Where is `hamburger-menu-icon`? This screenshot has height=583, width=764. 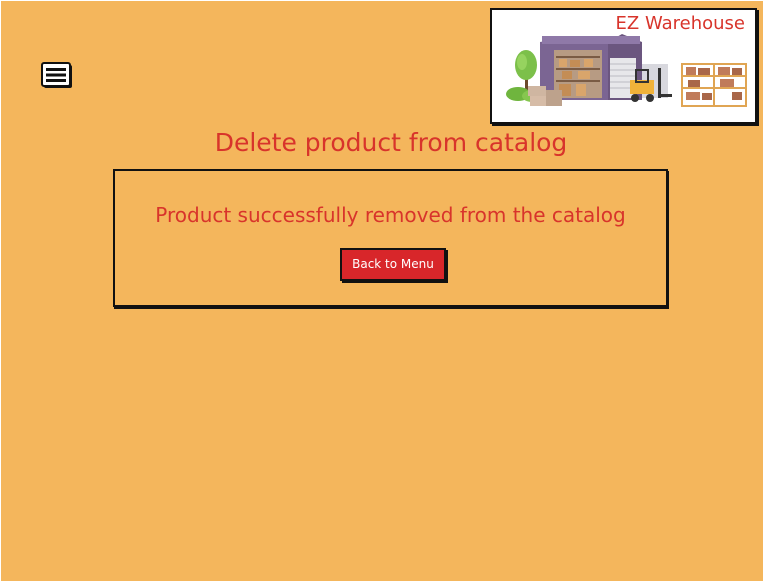
hamburger-menu-icon is located at coordinates (57, 75).